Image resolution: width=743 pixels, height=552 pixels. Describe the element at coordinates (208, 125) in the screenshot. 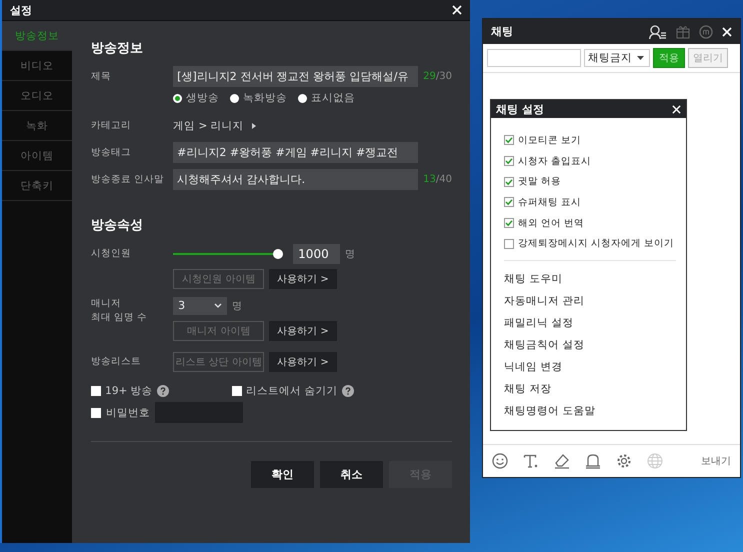

I see `category-value: 게임 > 리니지` at that location.